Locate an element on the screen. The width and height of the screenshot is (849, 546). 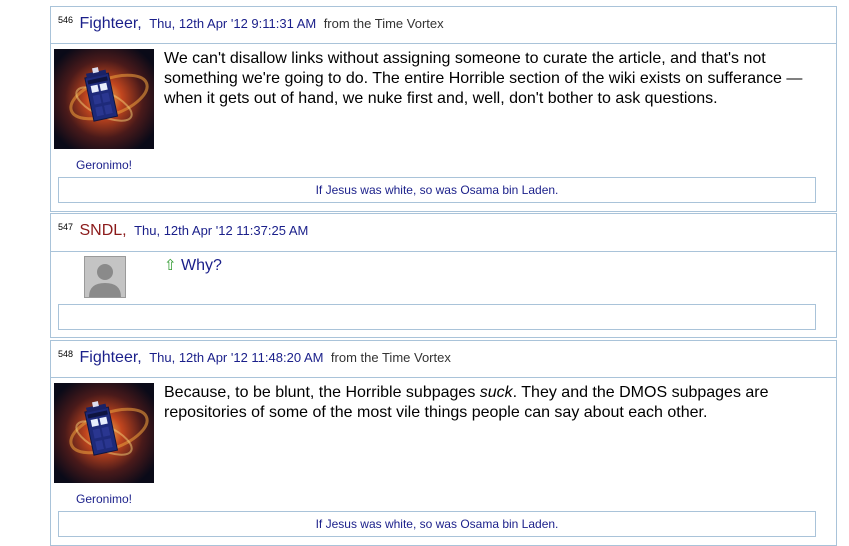
post-signature is located at coordinates (437, 317).